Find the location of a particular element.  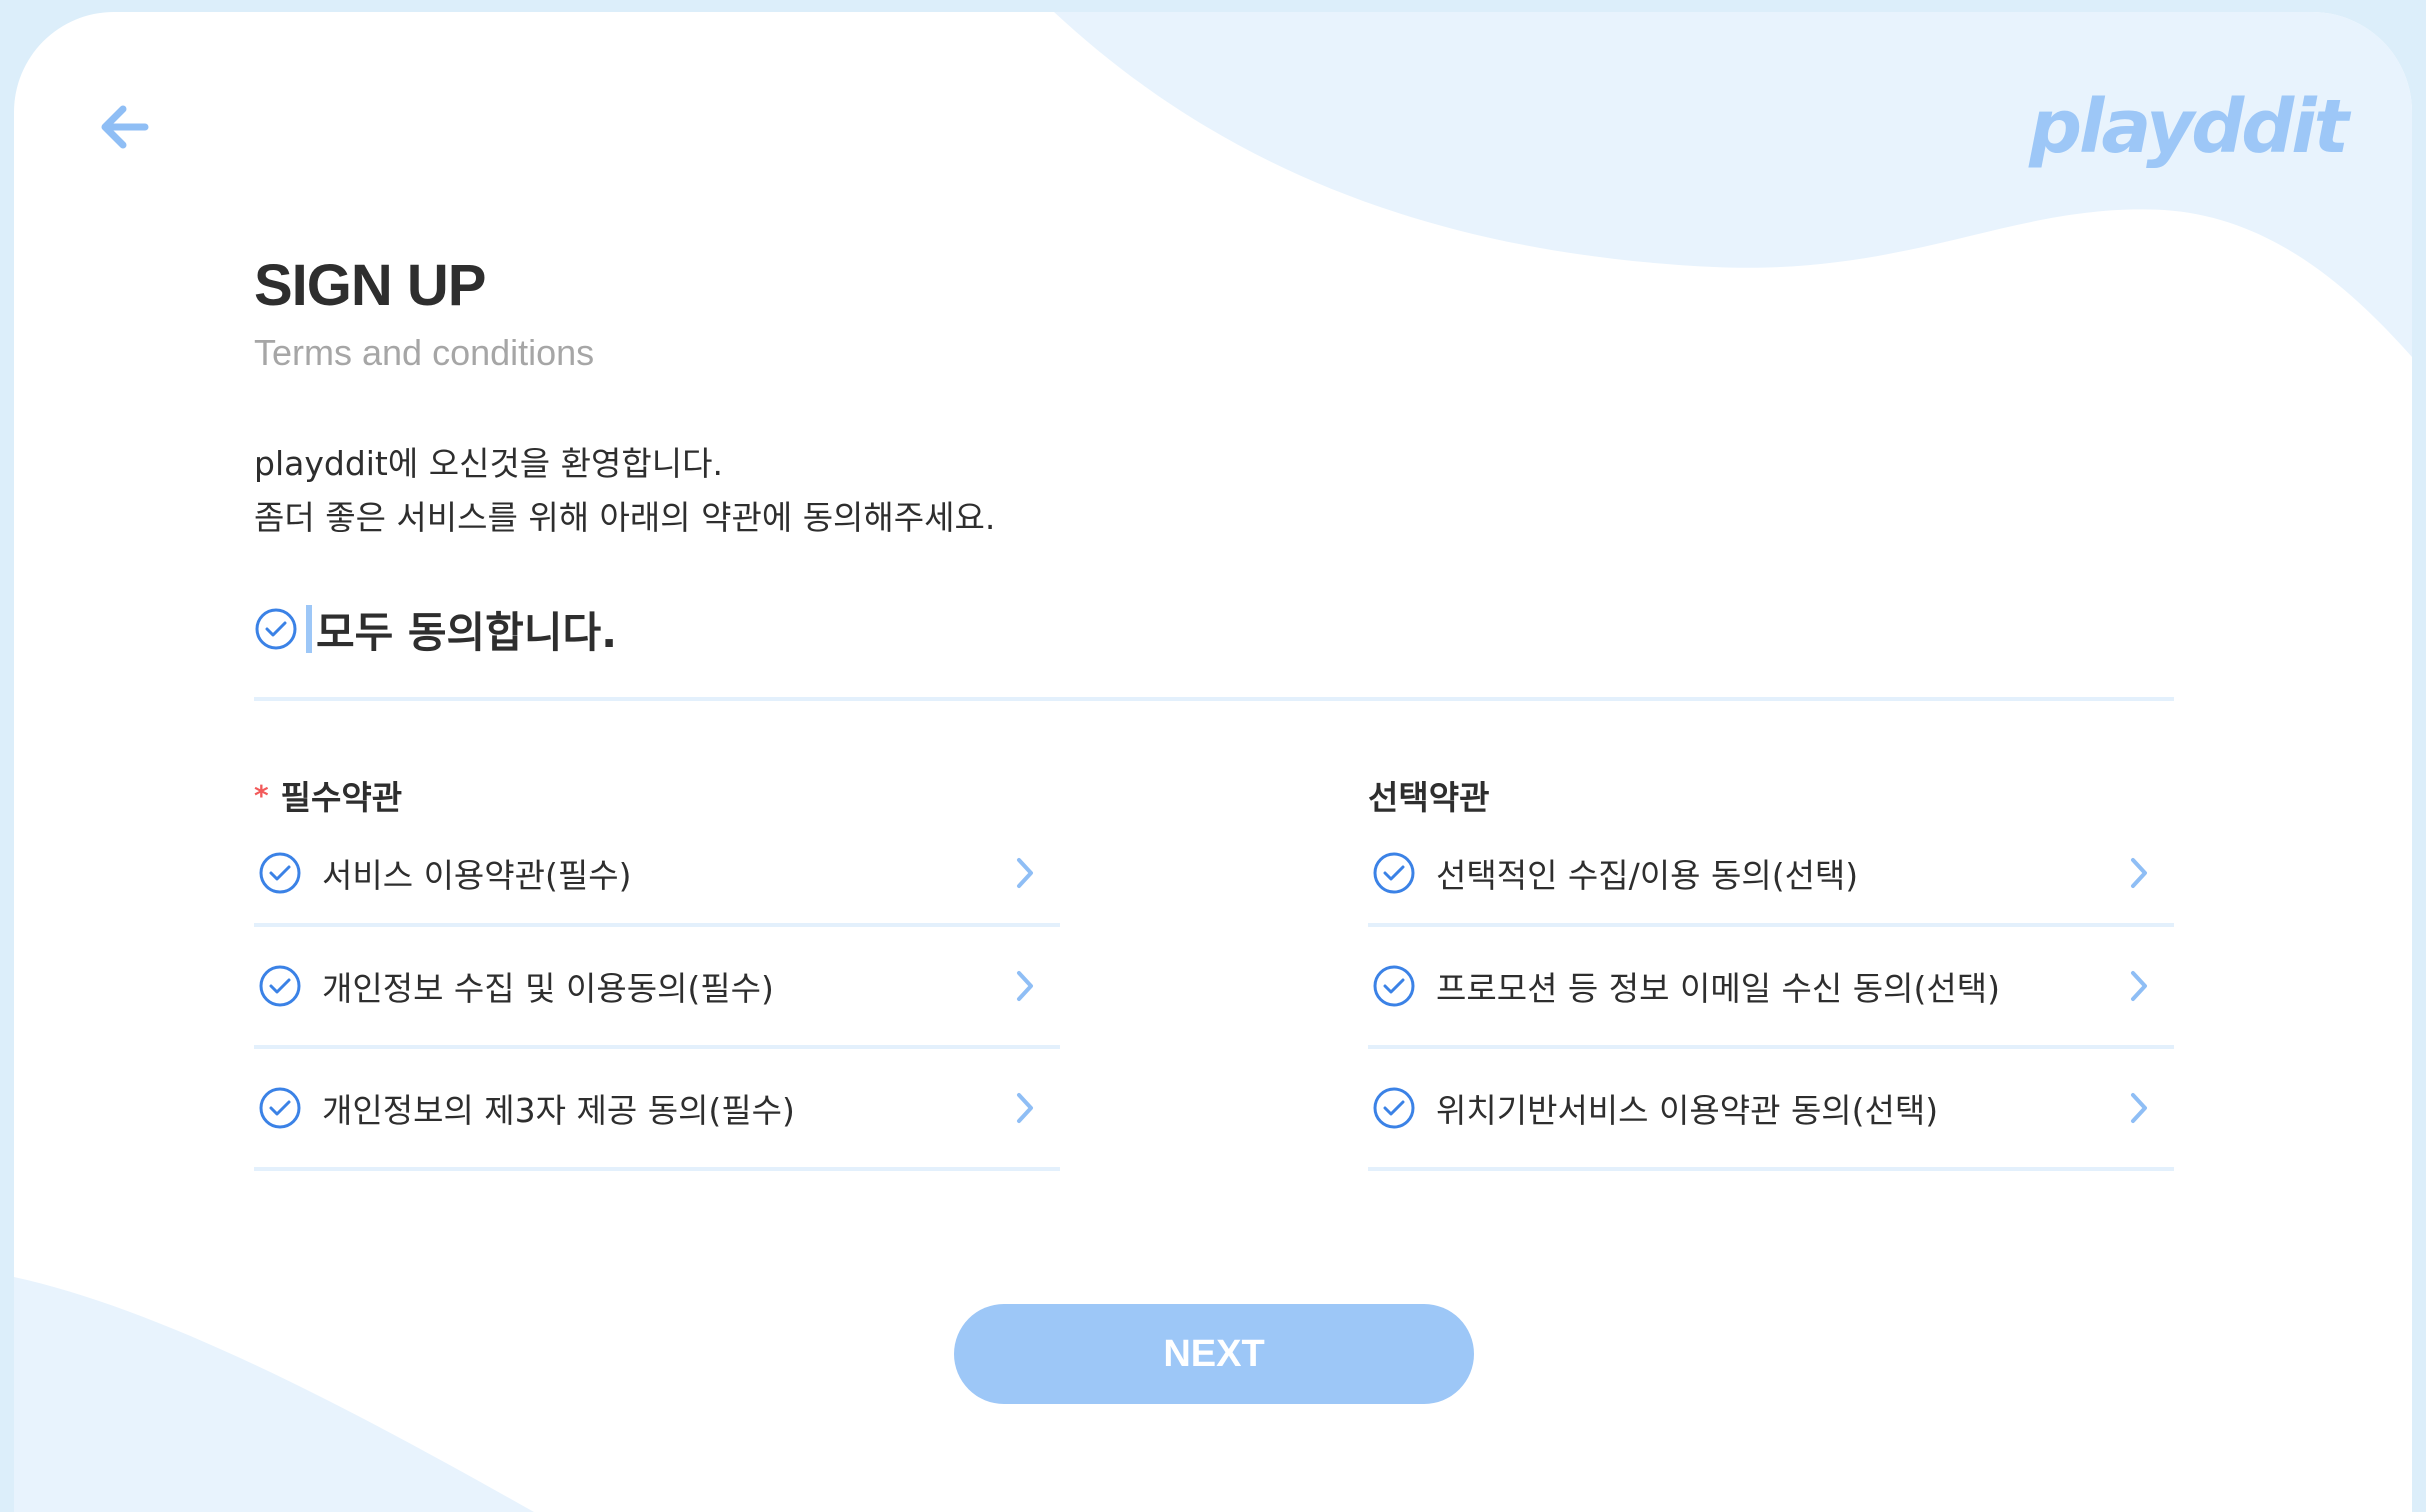

term-row-third-party: 개인정보의 제3자 제공 동의(필수) is located at coordinates (657, 1110).